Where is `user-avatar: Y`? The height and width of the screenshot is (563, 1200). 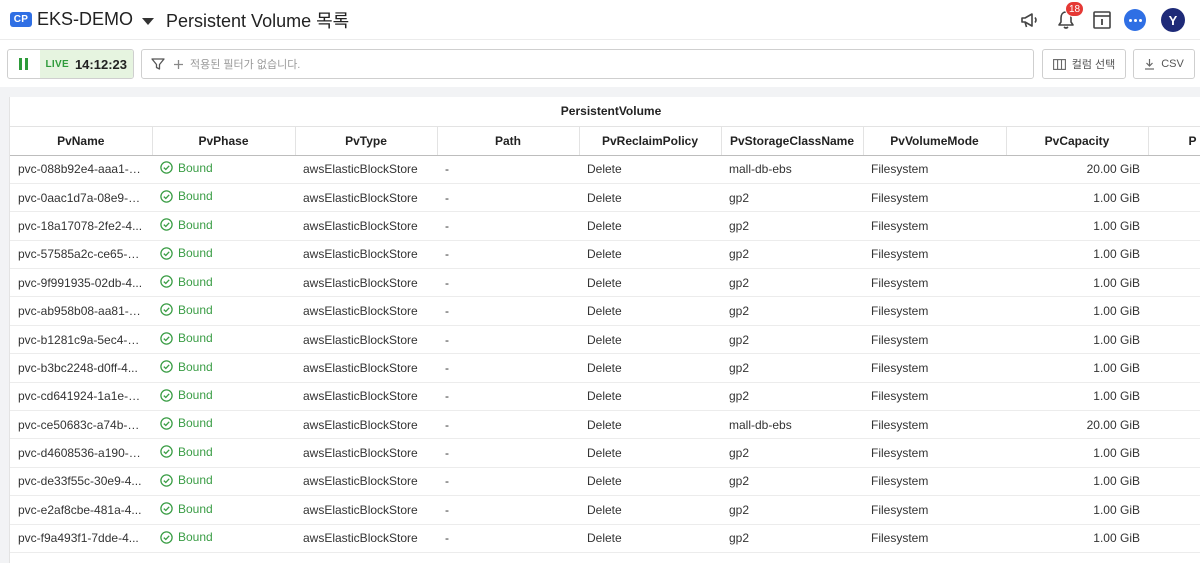
user-avatar: Y is located at coordinates (1173, 20).